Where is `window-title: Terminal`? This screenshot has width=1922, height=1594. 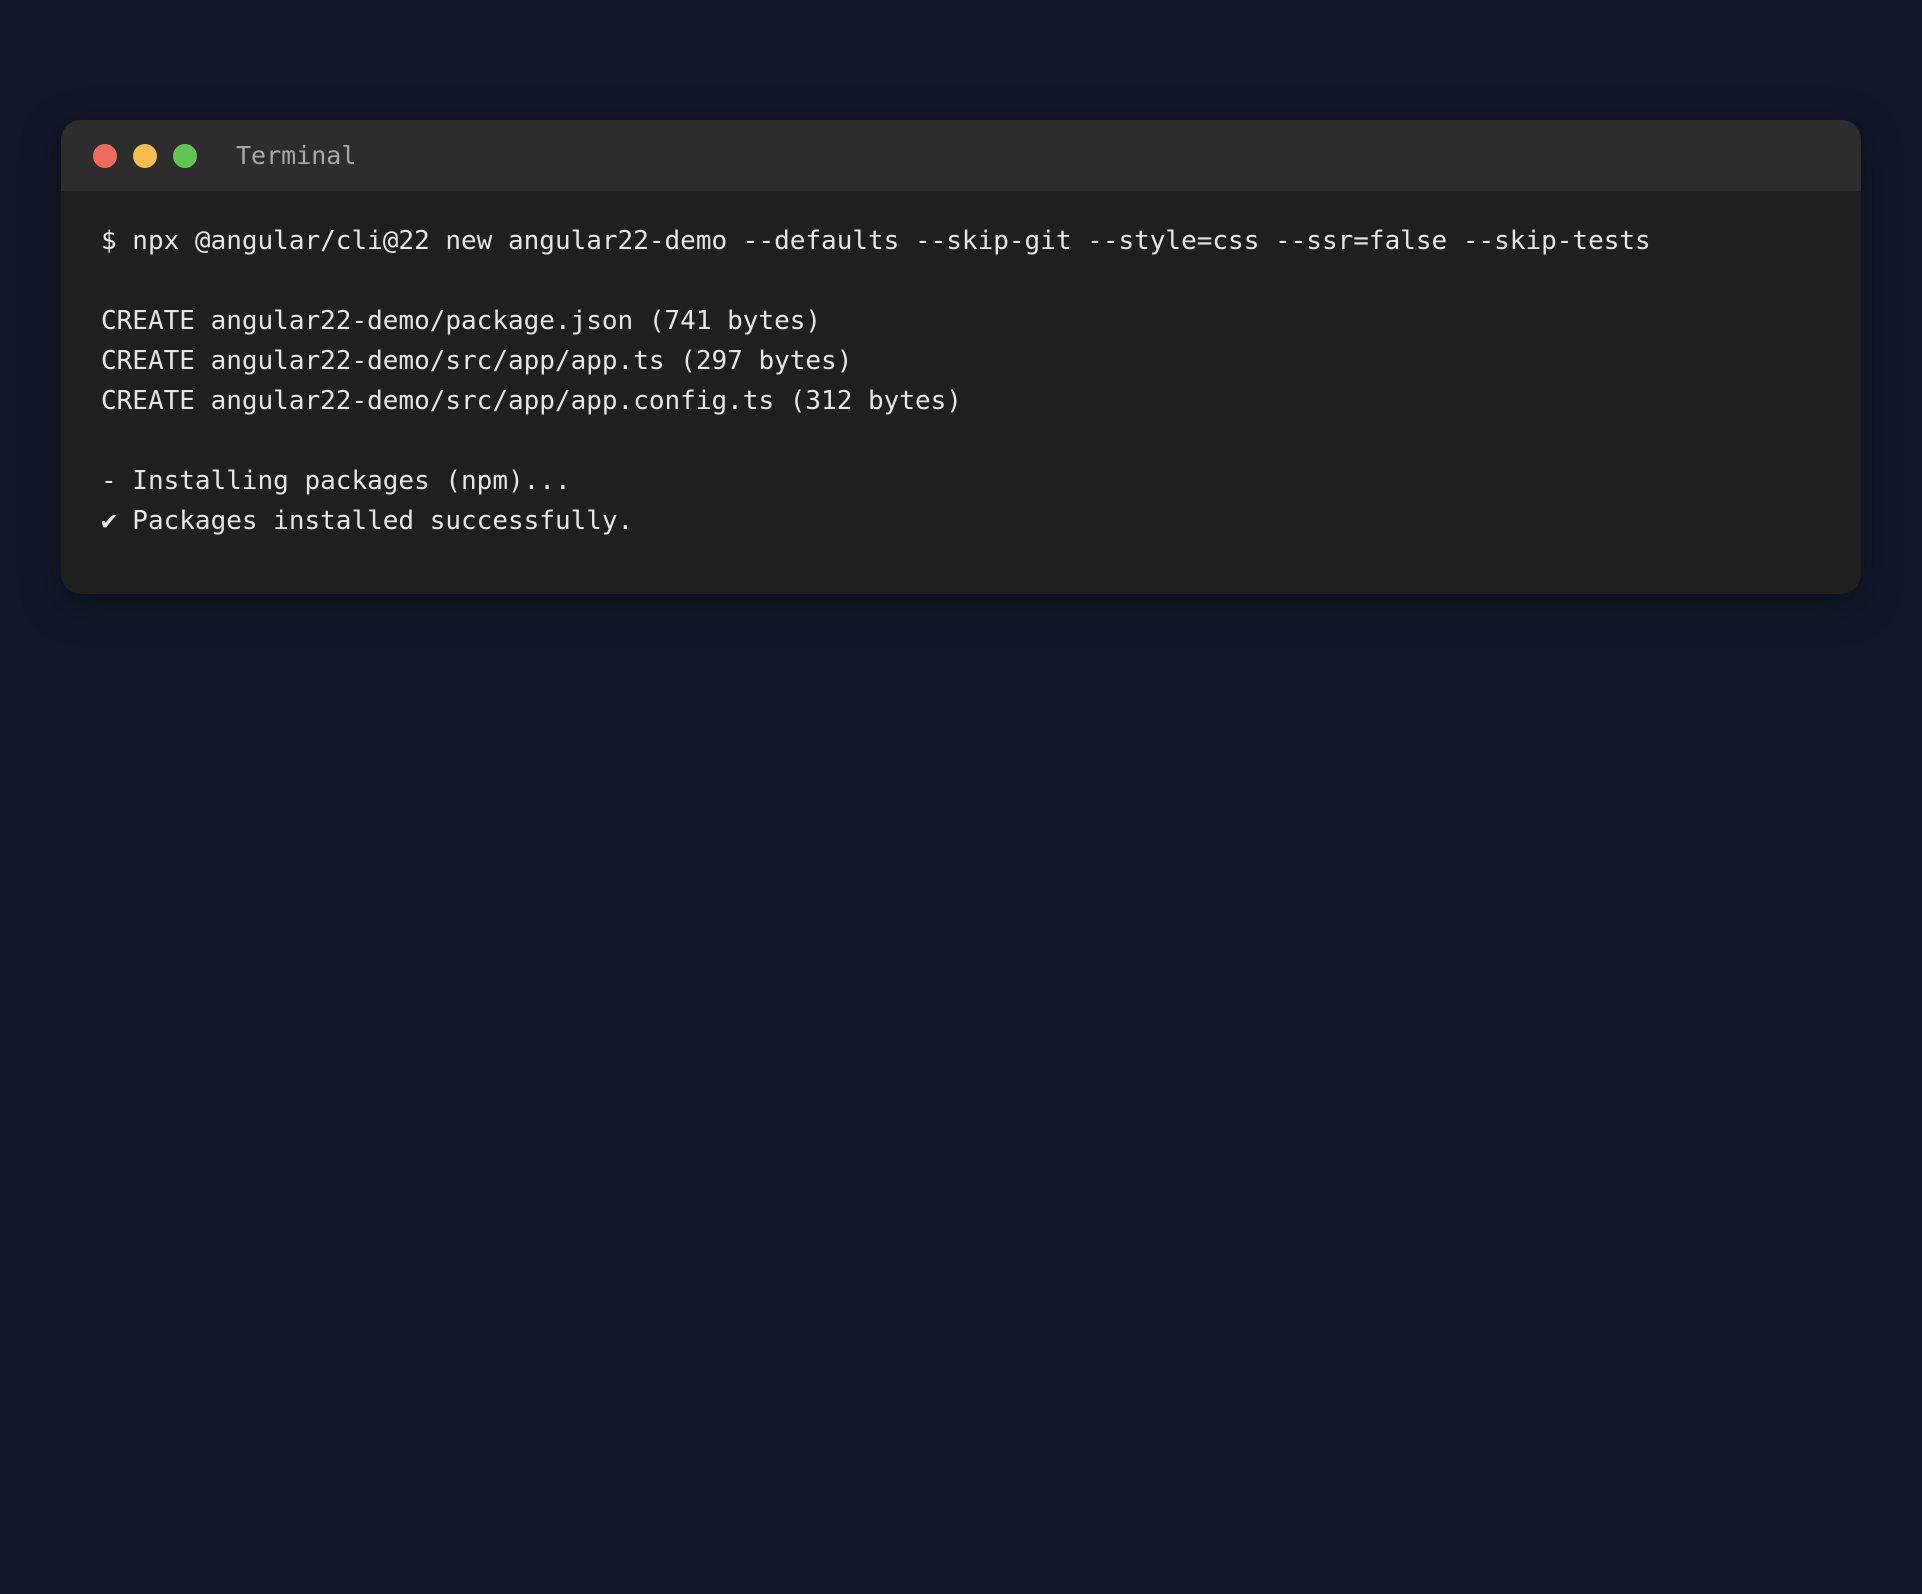 window-title: Terminal is located at coordinates (296, 155).